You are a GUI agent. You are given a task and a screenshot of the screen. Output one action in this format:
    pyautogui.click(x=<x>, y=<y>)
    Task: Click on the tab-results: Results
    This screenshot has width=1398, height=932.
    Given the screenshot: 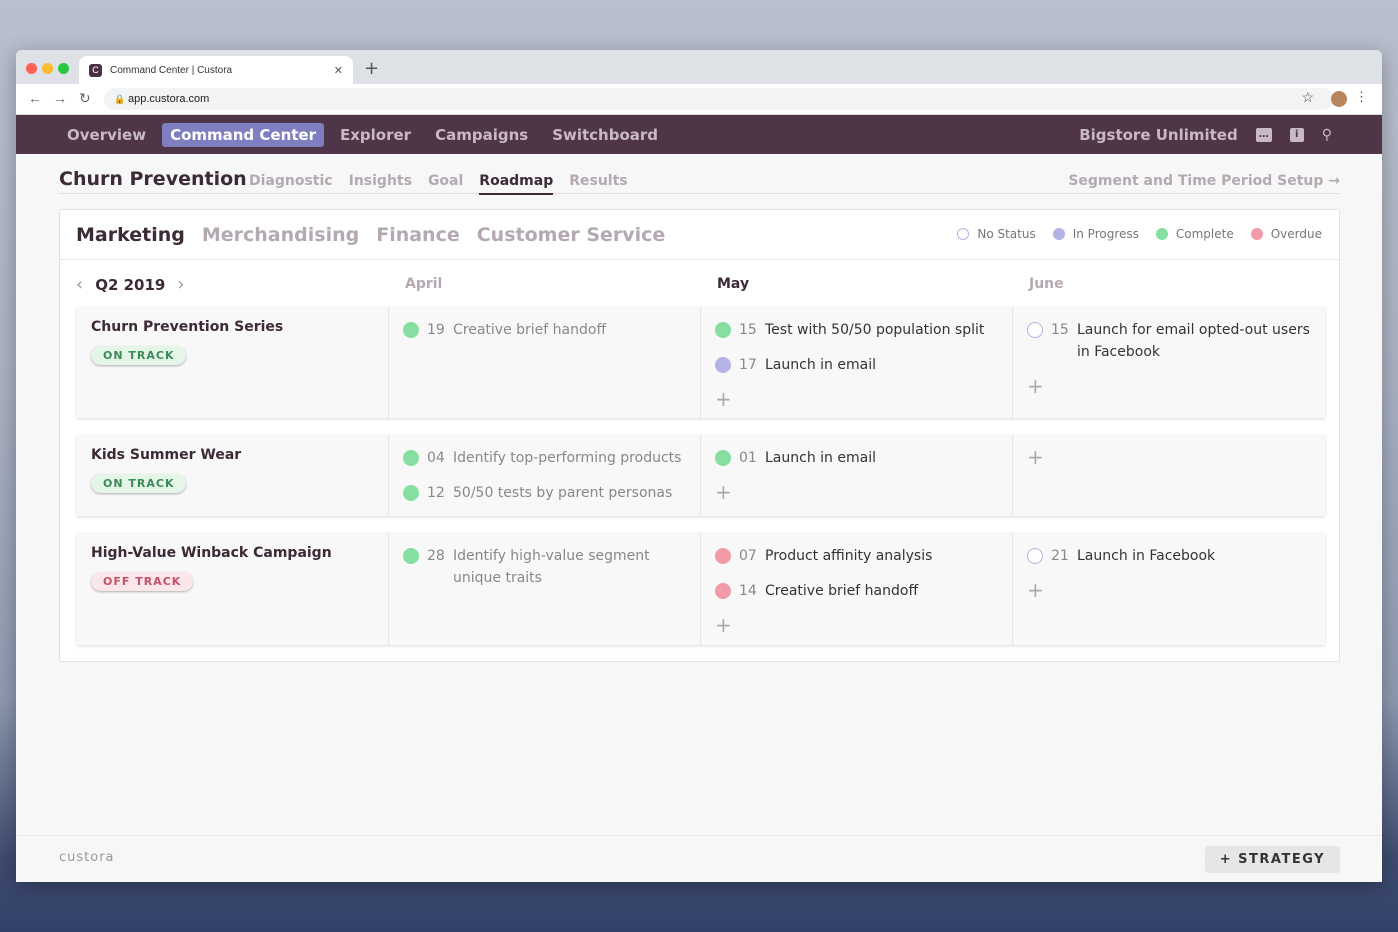 What is the action you would take?
    pyautogui.click(x=598, y=184)
    